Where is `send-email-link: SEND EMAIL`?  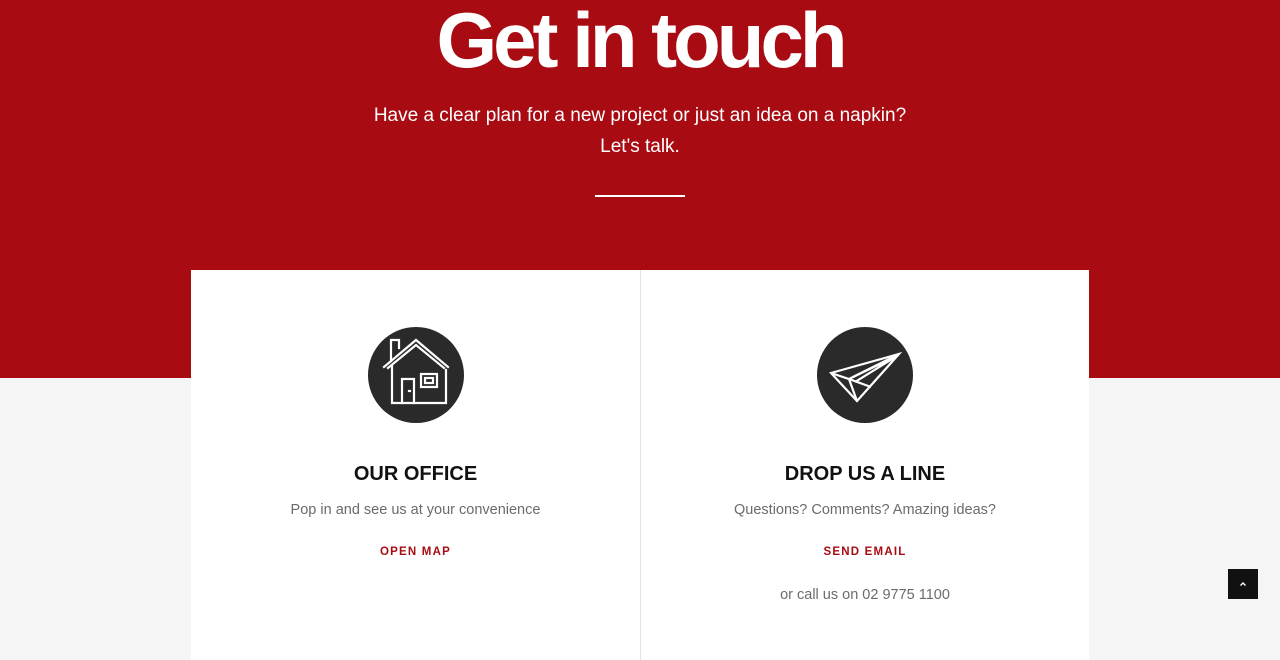
send-email-link: SEND EMAIL is located at coordinates (865, 552).